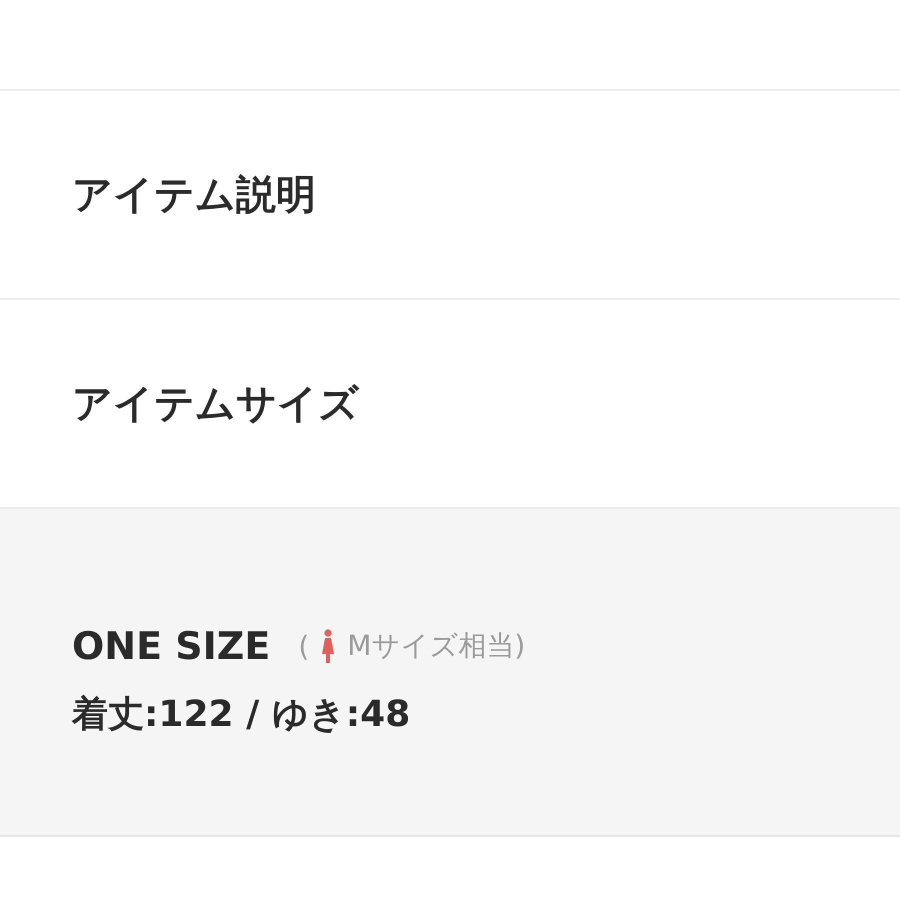 The image size is (900, 900). I want to click on woman-icon, so click(328, 646).